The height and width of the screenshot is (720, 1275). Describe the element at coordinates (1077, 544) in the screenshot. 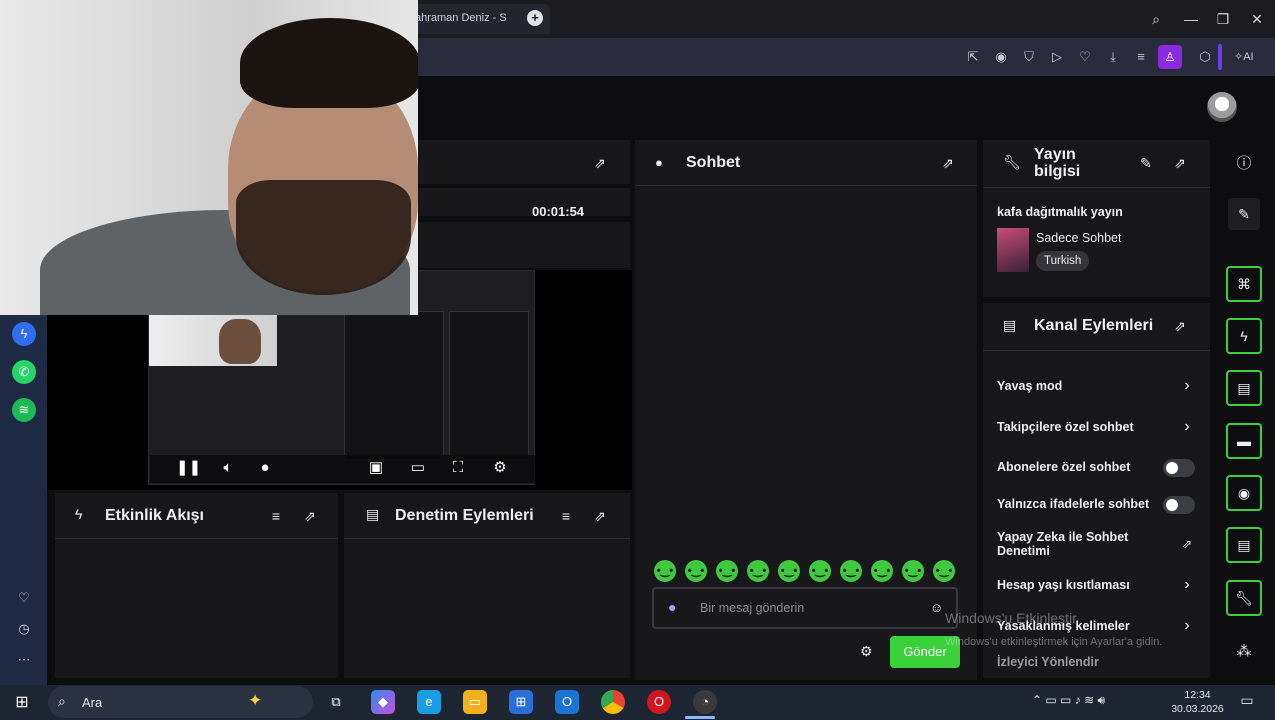

I see `setting-ai-moderation: Yapay Zeka ile Sohbet Denetimi` at that location.